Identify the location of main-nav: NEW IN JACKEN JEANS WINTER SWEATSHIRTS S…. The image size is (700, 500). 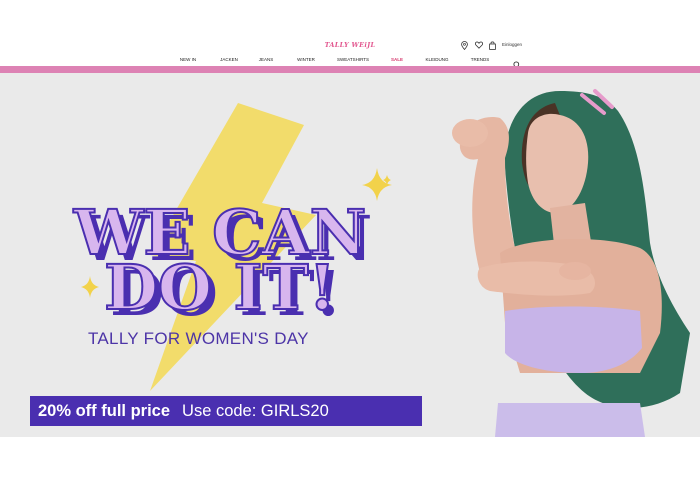
(350, 61).